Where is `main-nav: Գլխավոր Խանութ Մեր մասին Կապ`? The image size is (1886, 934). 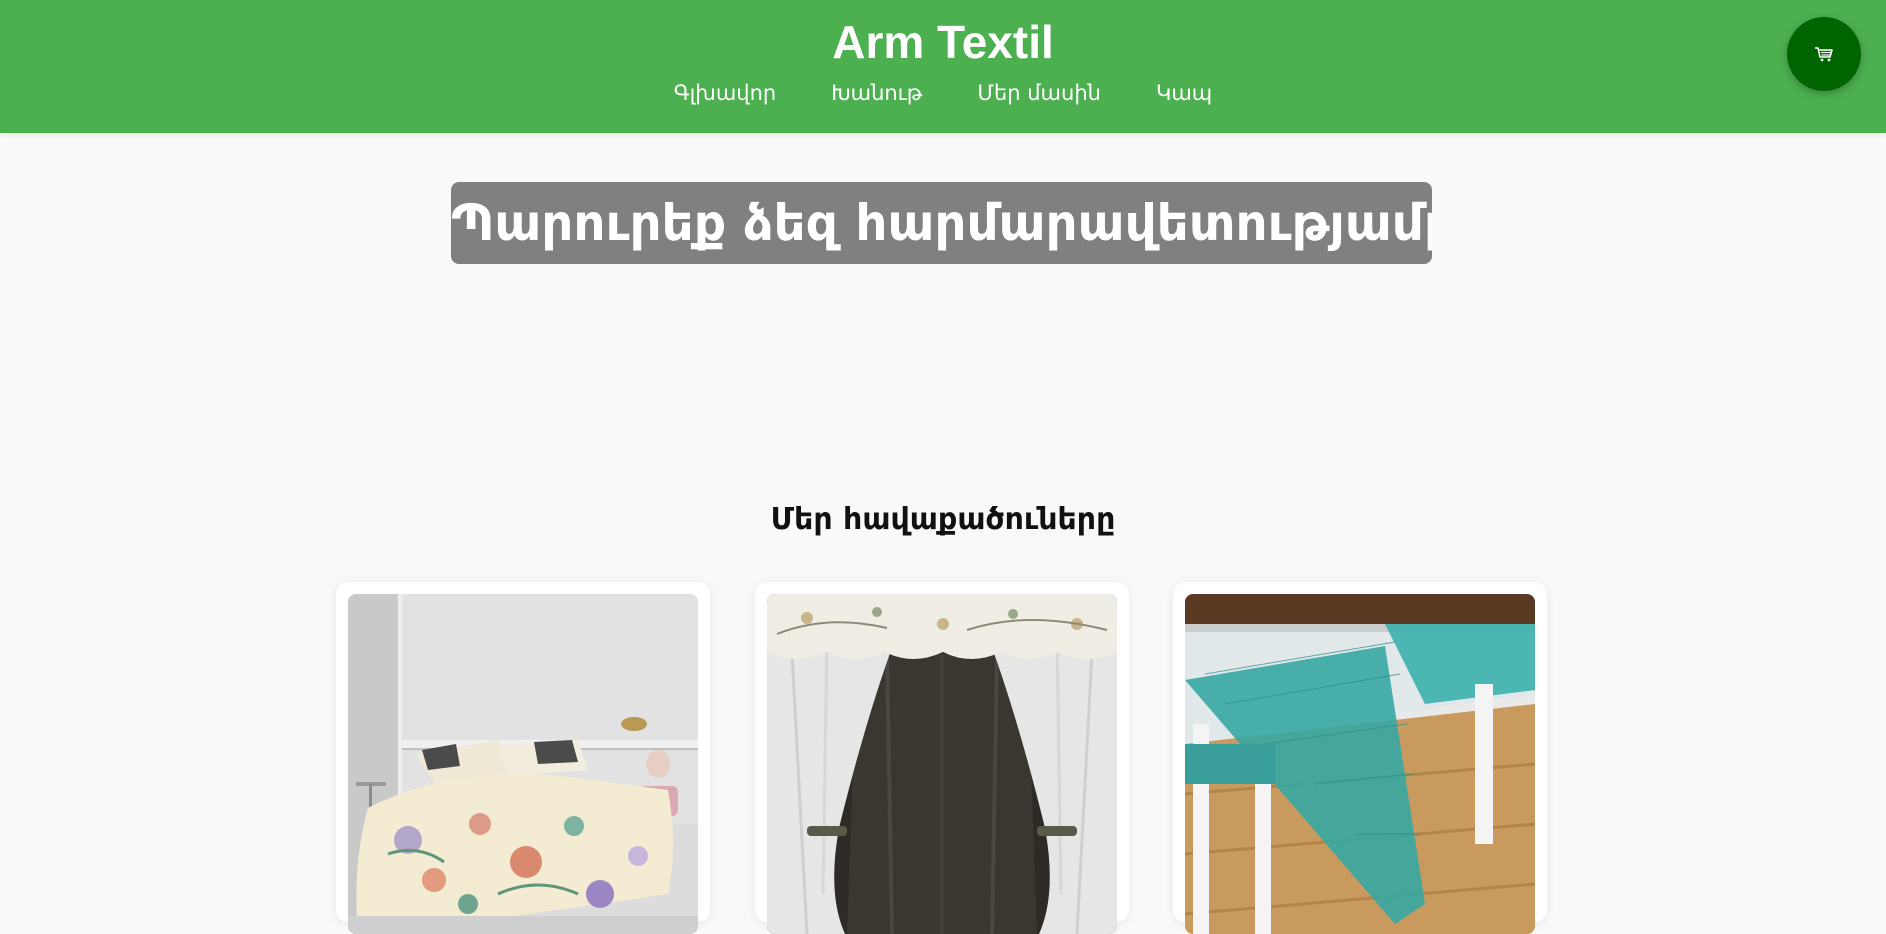 main-nav: Գլխավոր Խանութ Մեր մասին Կապ is located at coordinates (943, 93).